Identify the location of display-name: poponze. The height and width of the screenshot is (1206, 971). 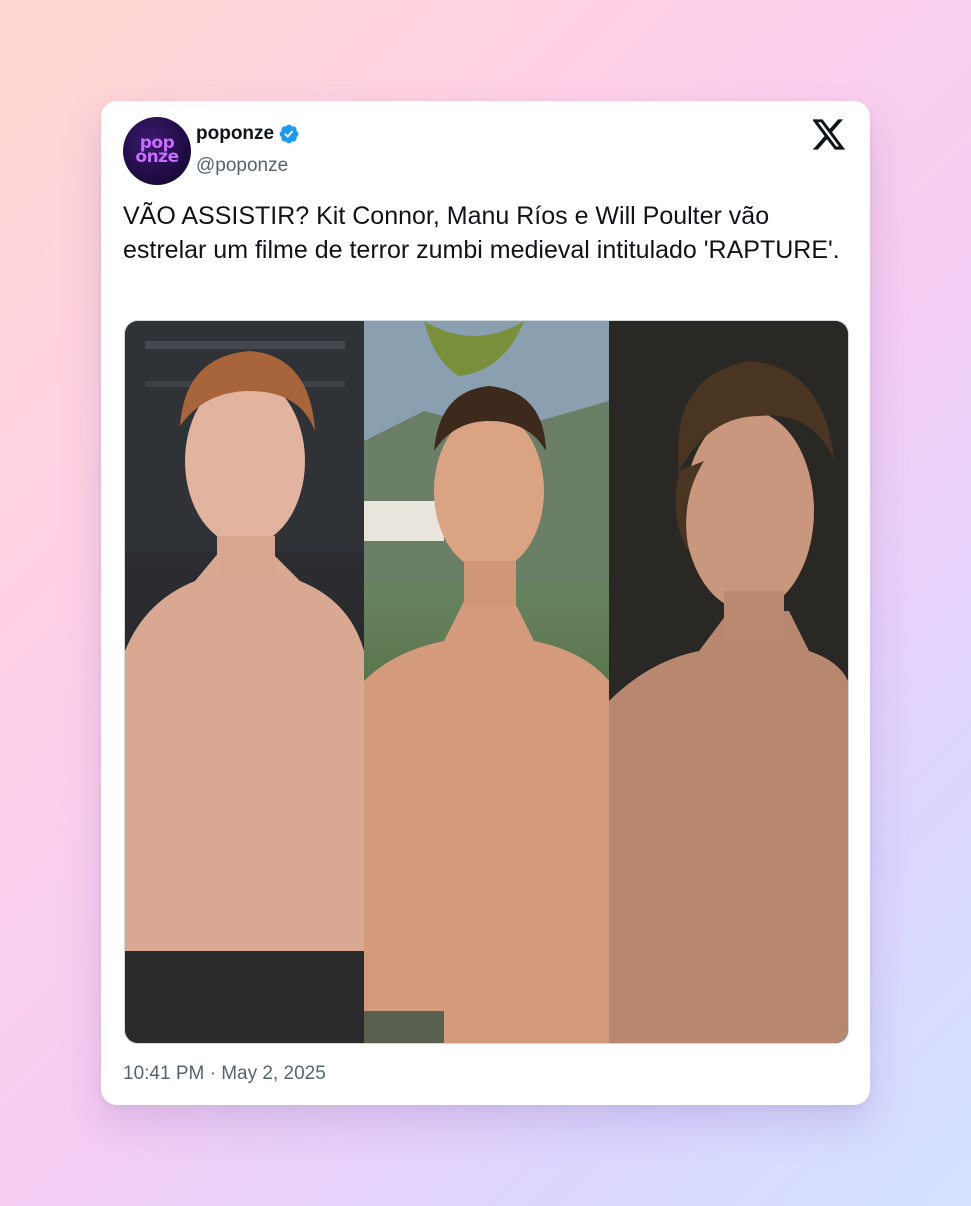
(235, 134).